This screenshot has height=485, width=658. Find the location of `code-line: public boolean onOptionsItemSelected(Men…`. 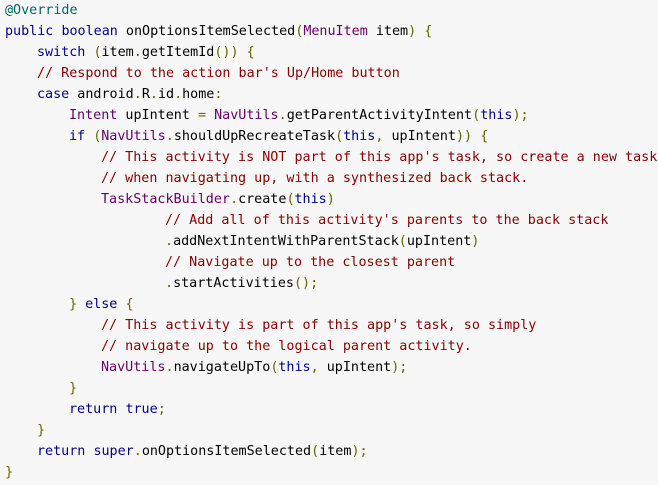

code-line: public boolean onOptionsItemSelected(Men… is located at coordinates (329, 31).